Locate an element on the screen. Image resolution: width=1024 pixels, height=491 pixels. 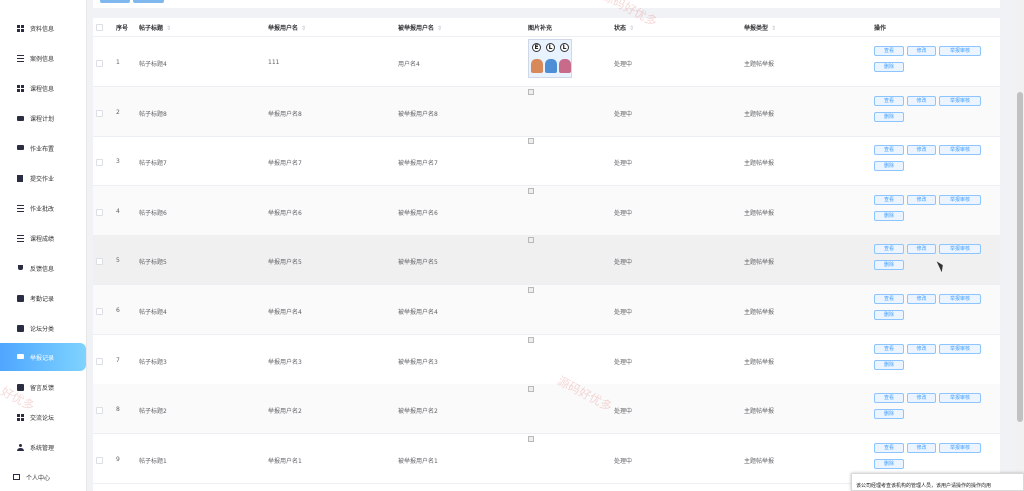
sidebar-item-8: 课程成绩 is located at coordinates (43, 238).